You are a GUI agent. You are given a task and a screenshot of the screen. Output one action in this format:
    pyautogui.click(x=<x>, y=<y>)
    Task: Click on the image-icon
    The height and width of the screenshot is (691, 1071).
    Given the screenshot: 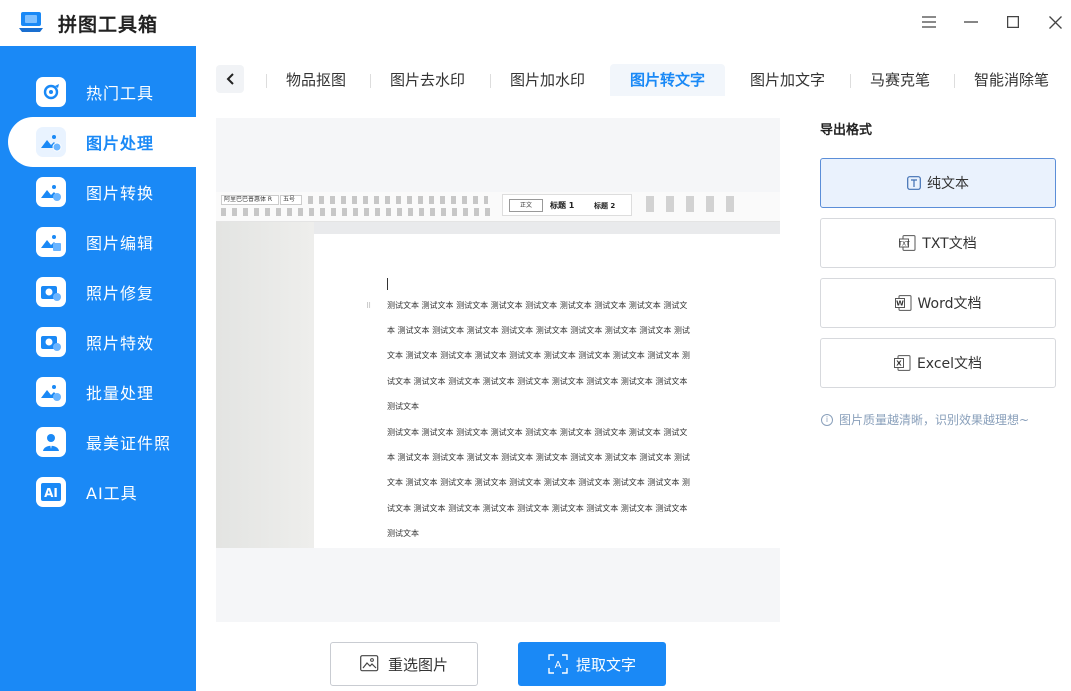 What is the action you would take?
    pyautogui.click(x=370, y=664)
    